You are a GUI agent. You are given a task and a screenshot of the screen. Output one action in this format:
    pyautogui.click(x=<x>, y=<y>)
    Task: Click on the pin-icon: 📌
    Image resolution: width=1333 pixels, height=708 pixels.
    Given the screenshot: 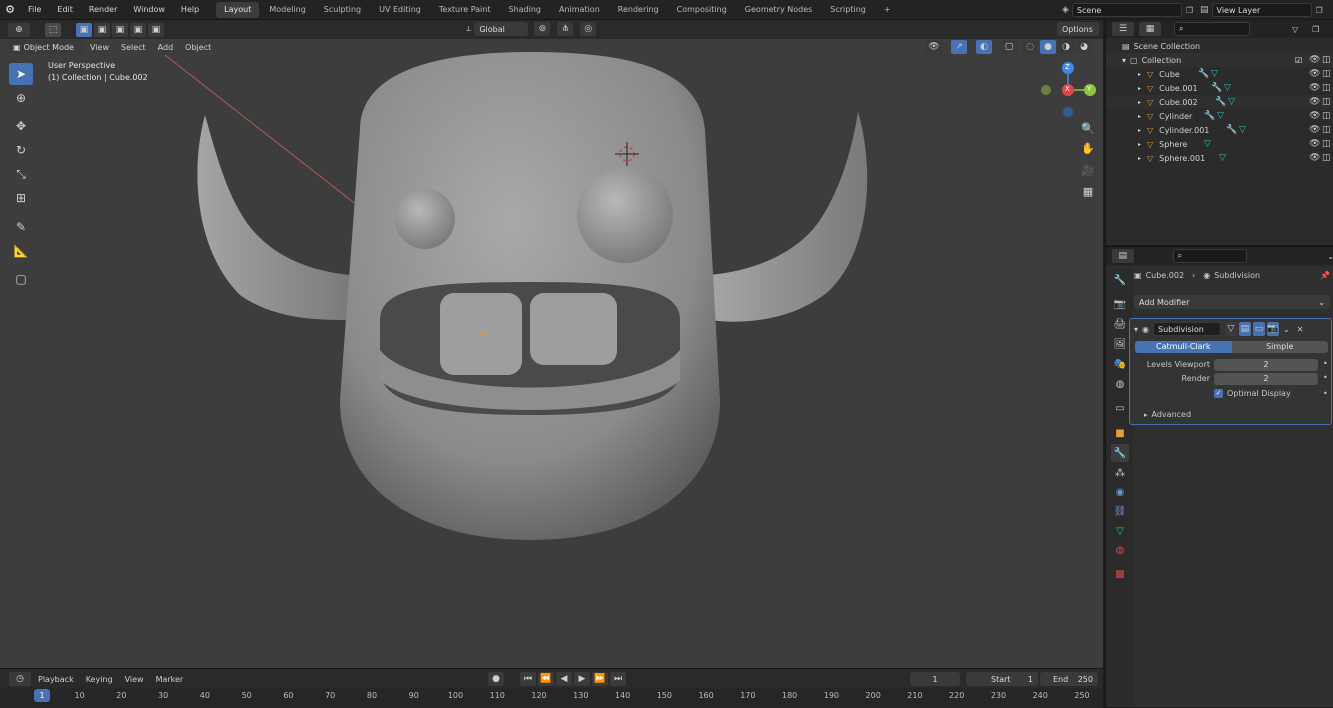 What is the action you would take?
    pyautogui.click(x=1325, y=275)
    